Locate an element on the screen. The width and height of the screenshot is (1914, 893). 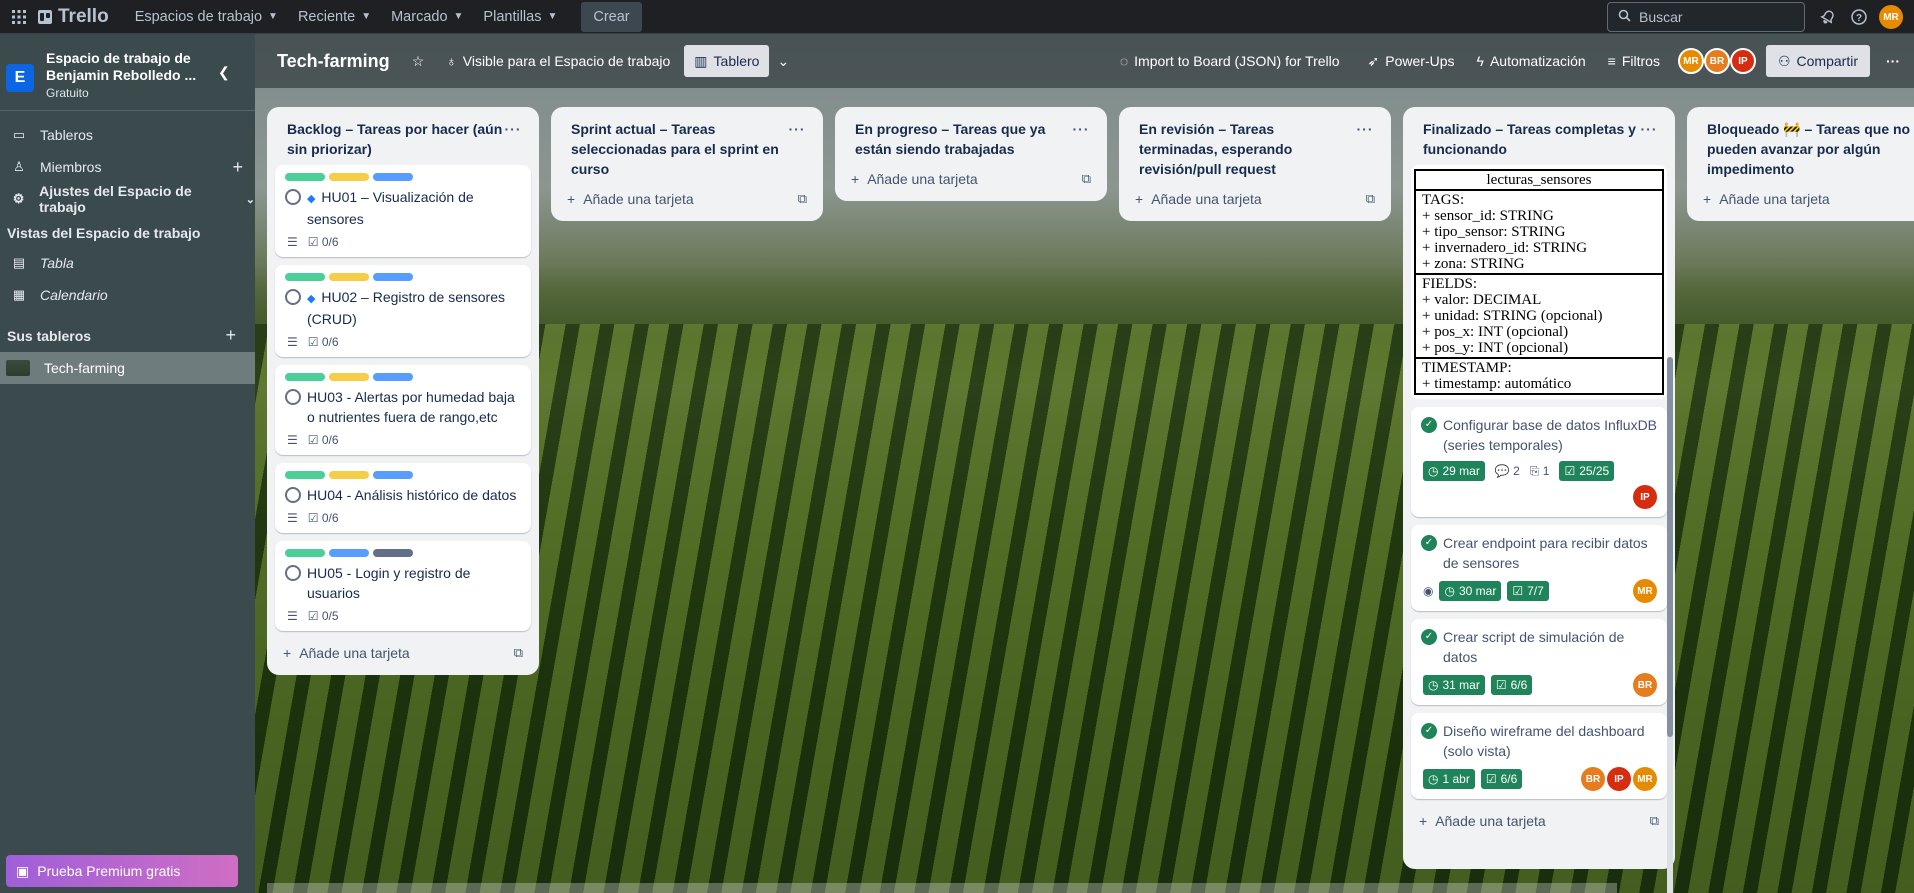
views-dropdown-icon: ⌄ is located at coordinates (783, 61).